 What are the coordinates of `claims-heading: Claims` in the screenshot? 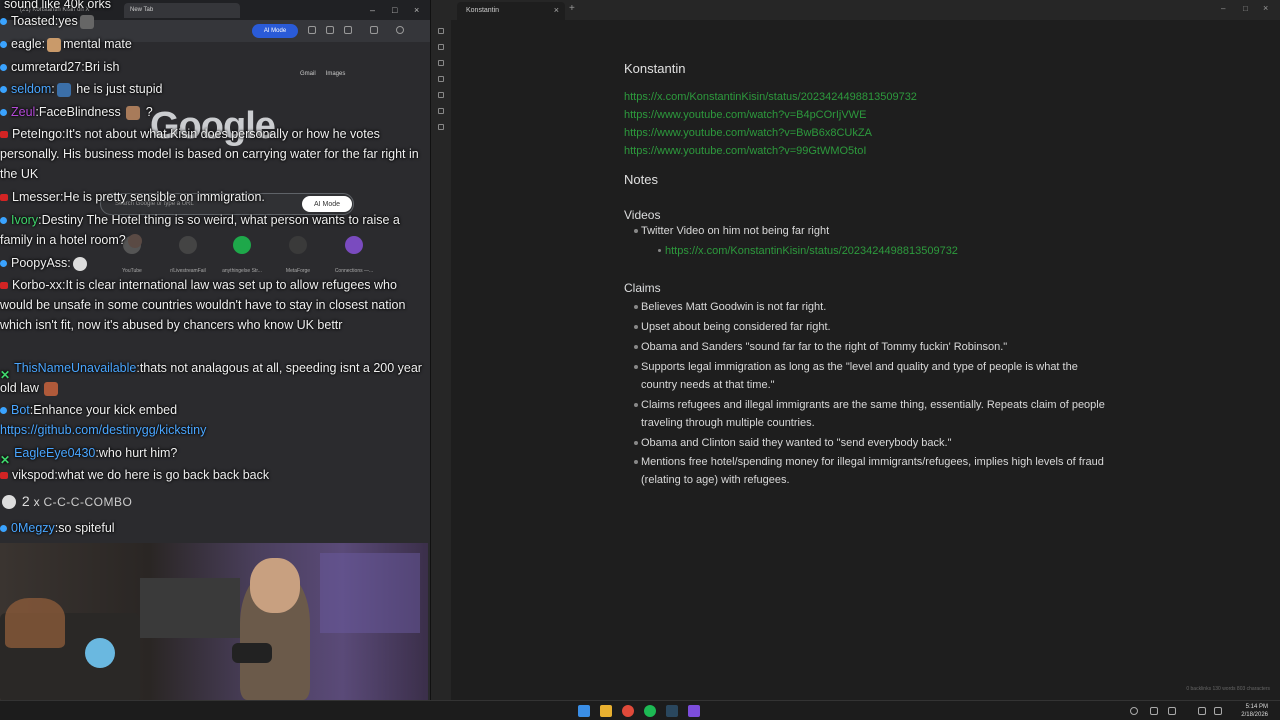 It's located at (642, 288).